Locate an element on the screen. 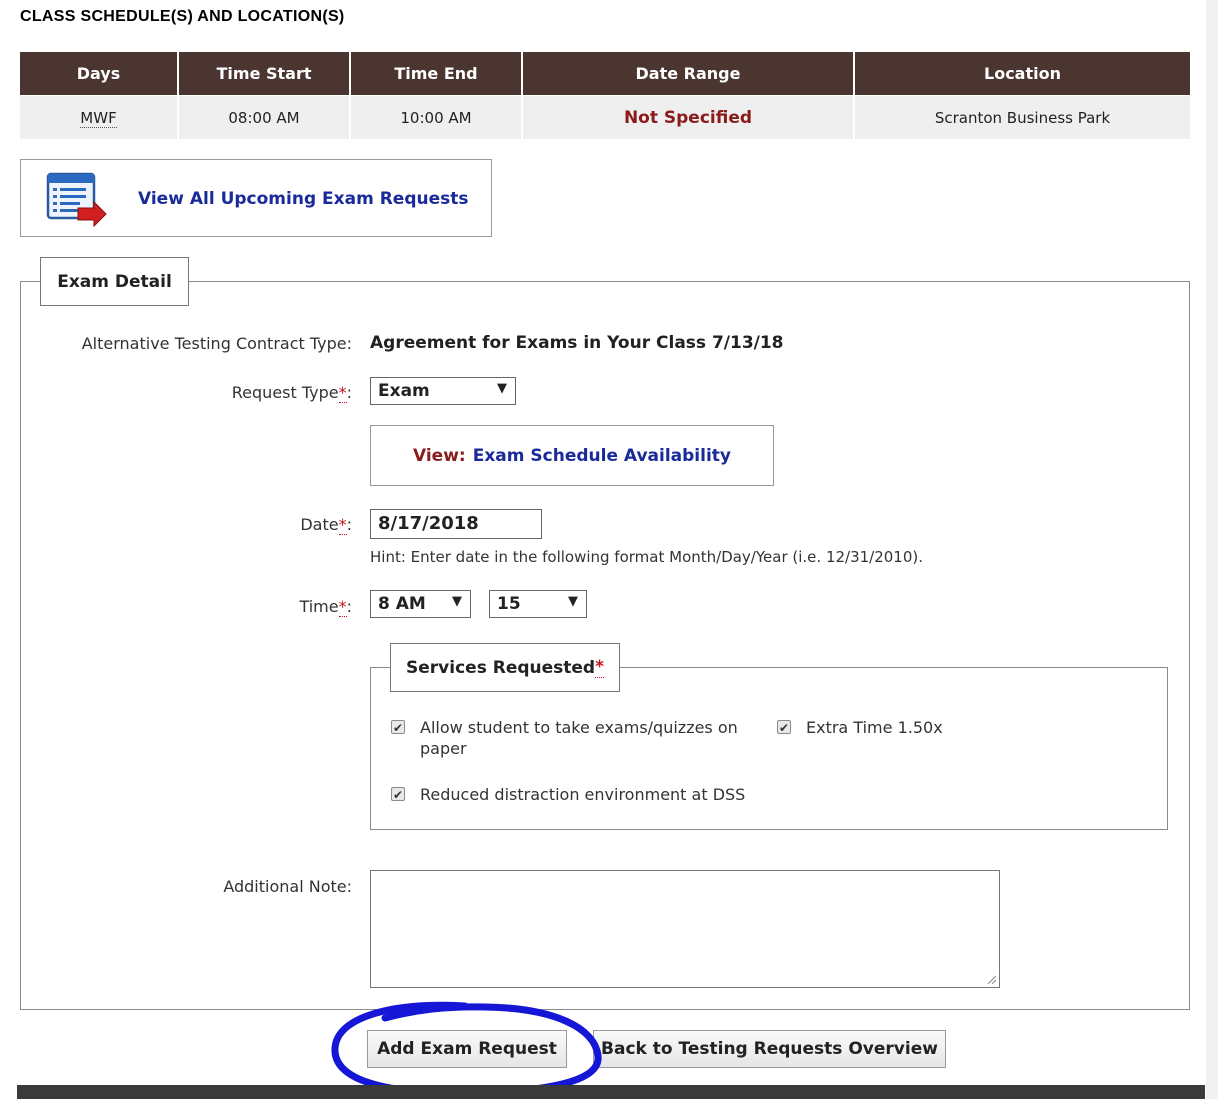 This screenshot has height=1099, width=1218. annotation-circle is located at coordinates (466, 1049).